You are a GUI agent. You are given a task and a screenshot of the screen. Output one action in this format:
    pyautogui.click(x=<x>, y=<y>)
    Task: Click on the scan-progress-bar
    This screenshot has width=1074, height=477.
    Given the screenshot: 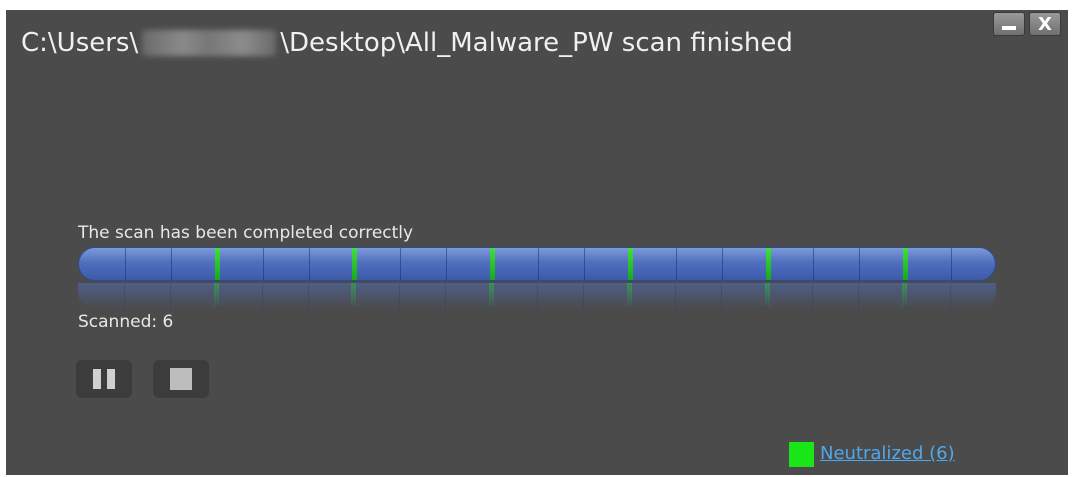 What is the action you would take?
    pyautogui.click(x=537, y=264)
    